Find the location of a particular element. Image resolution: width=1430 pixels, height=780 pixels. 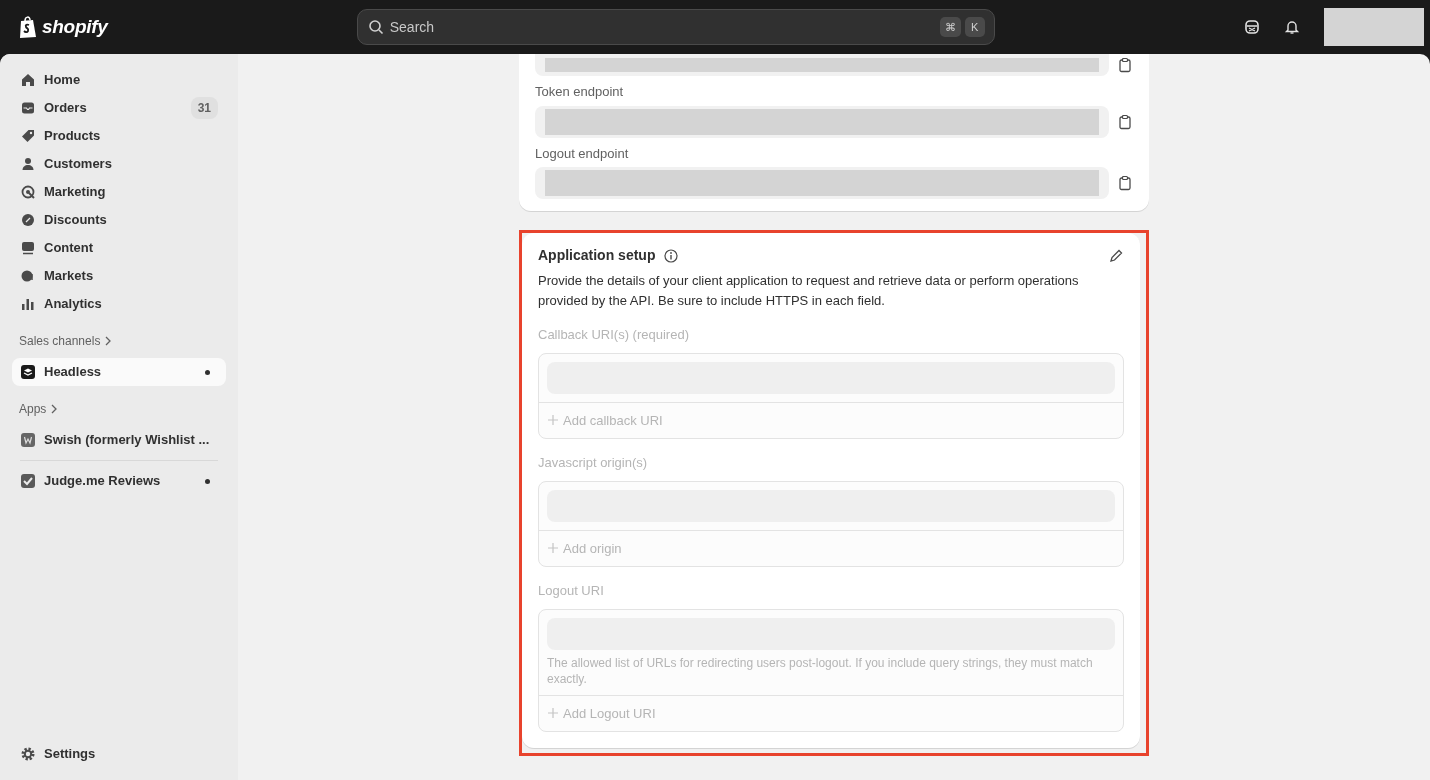

inbox-icon is located at coordinates (28, 108).